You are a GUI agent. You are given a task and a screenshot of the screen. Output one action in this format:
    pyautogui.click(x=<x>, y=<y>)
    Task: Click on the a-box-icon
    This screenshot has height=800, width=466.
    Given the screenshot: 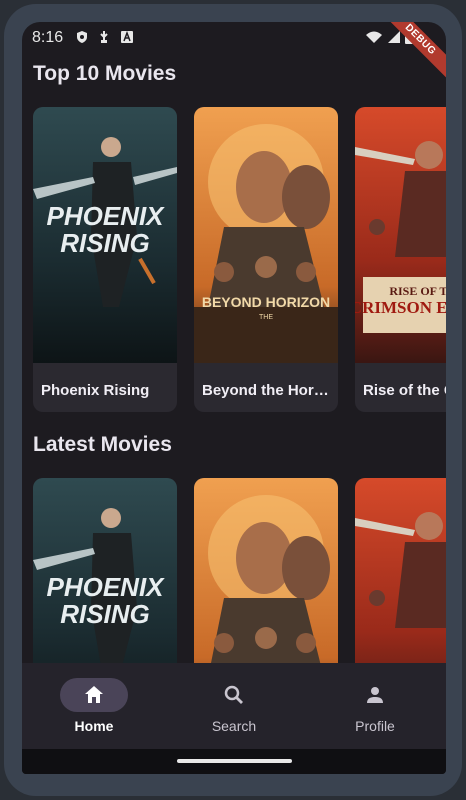 What is the action you would take?
    pyautogui.click(x=127, y=36)
    